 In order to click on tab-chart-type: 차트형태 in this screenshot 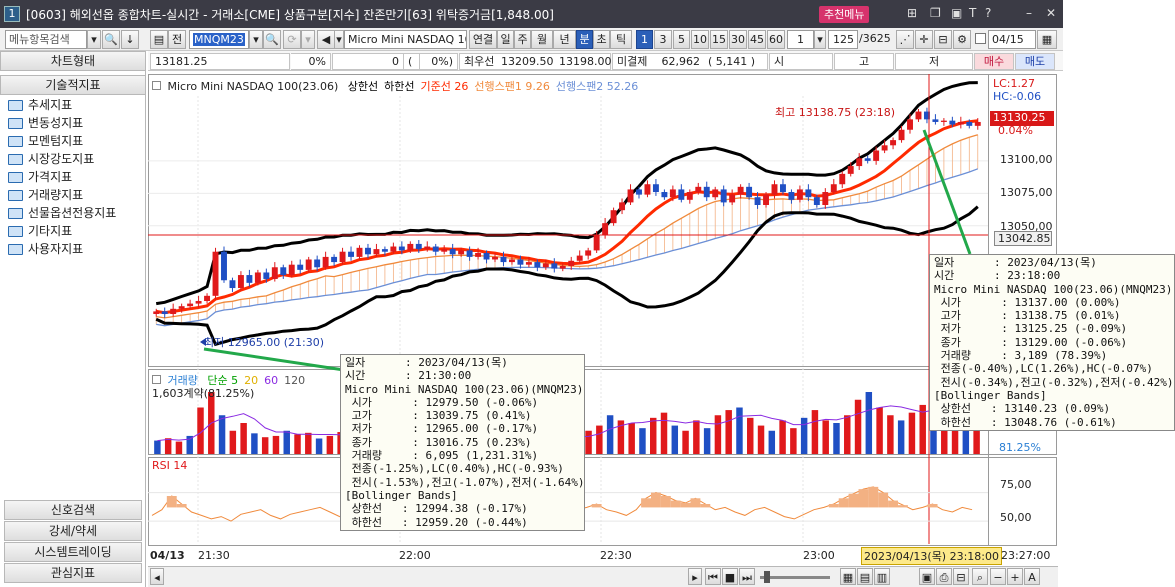, I will do `click(73, 61)`.